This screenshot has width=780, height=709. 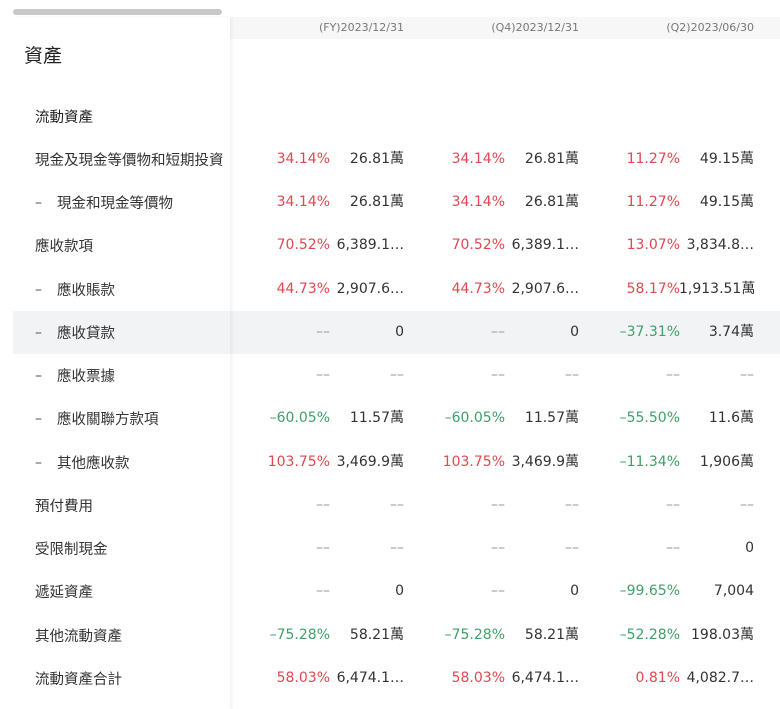 What do you see at coordinates (726, 462) in the screenshot?
I see `value-cell: 1,906萬` at bounding box center [726, 462].